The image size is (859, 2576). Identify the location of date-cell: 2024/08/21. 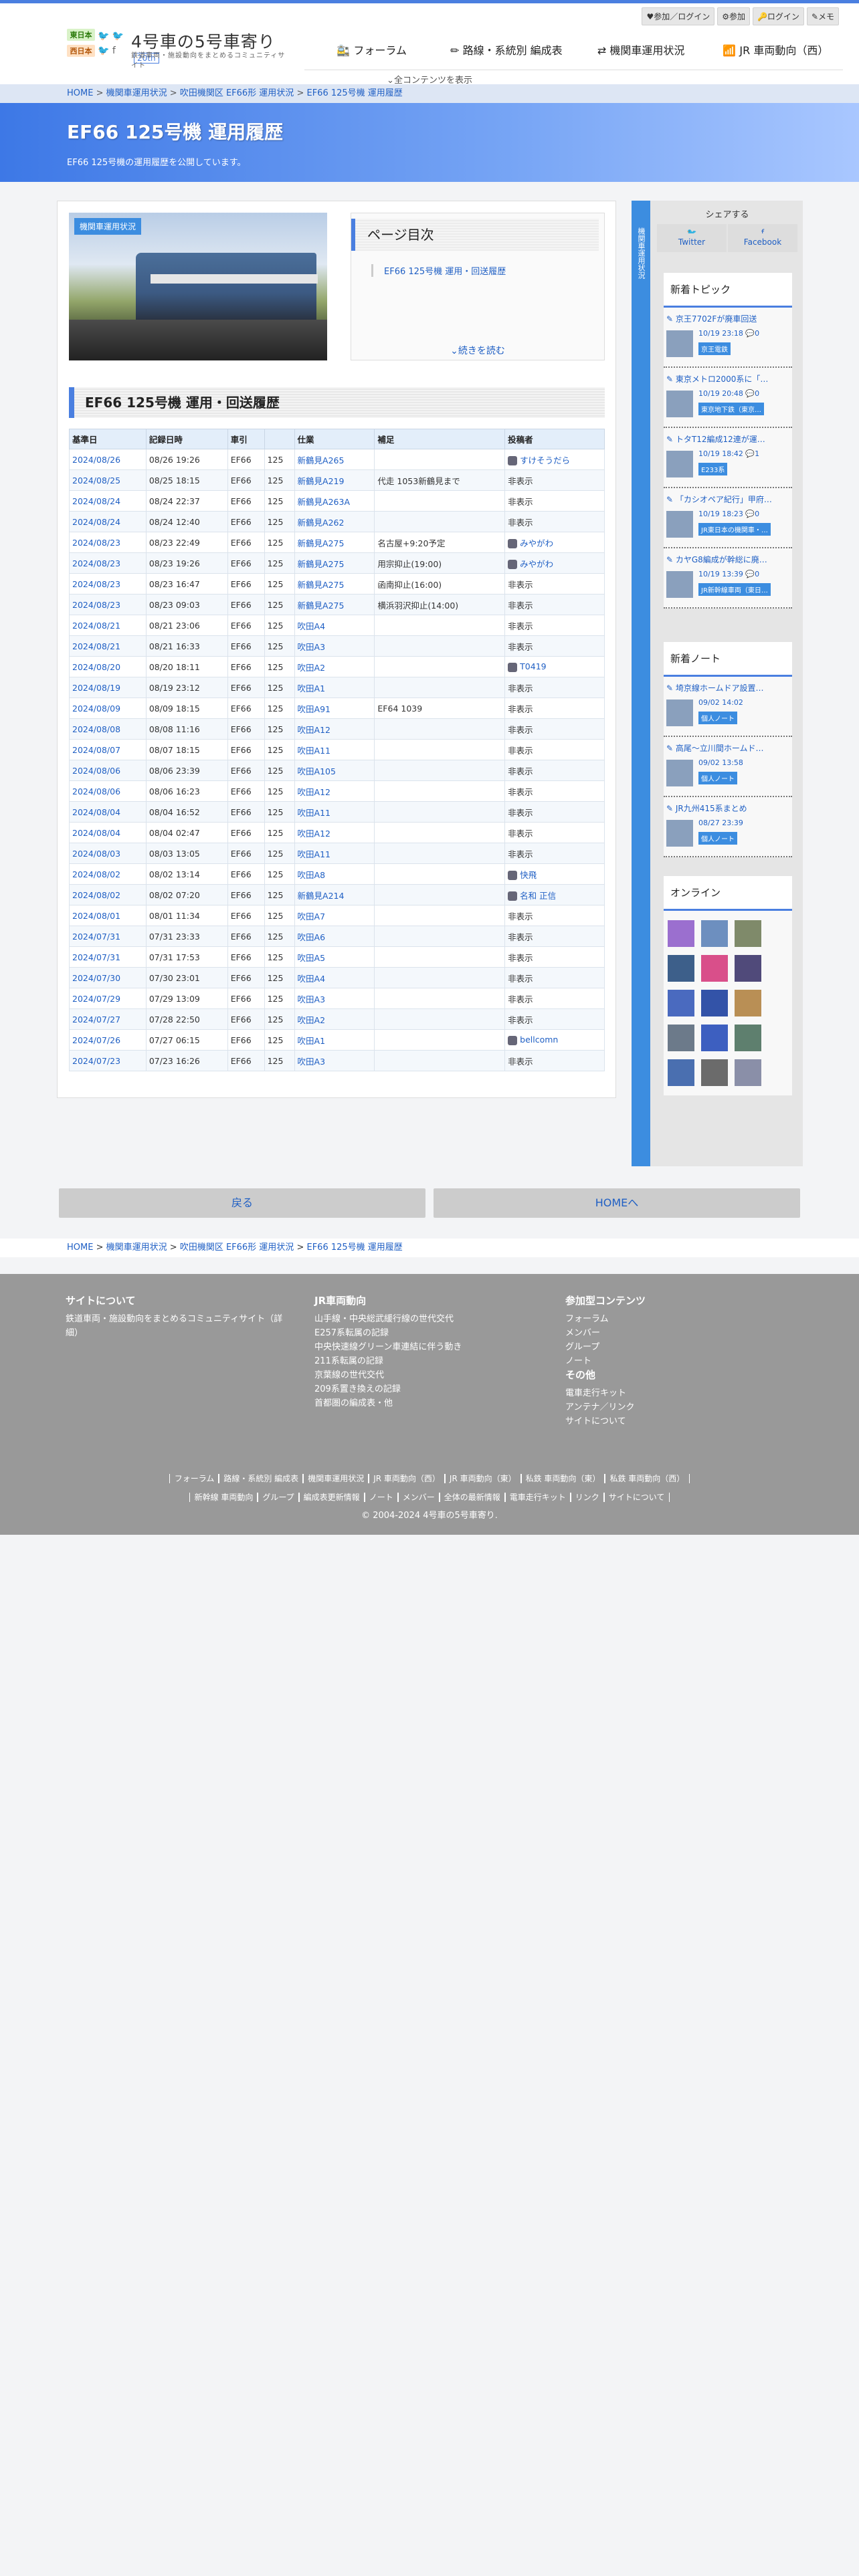
(108, 646).